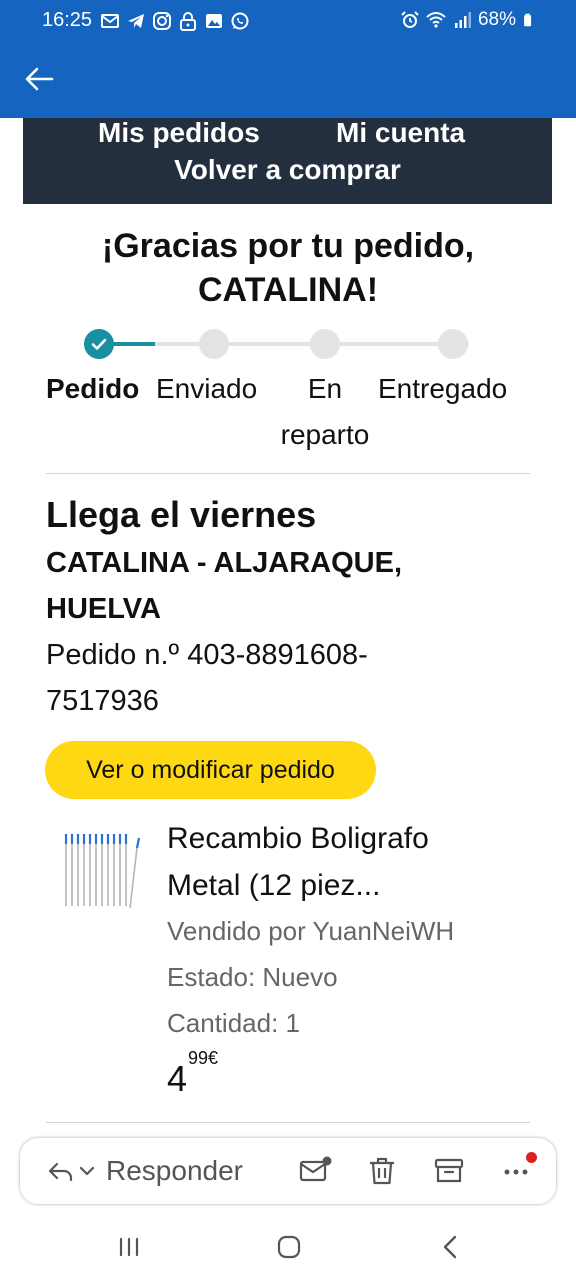  Describe the element at coordinates (315, 1171) in the screenshot. I see `mark-unread-icon` at that location.